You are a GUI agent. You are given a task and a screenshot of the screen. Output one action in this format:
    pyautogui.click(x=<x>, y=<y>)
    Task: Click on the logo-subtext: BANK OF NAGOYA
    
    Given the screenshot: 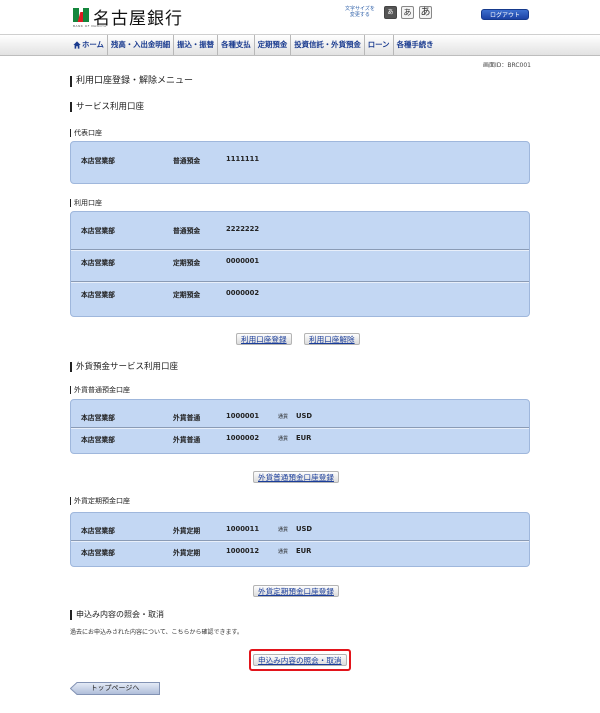 What is the action you would take?
    pyautogui.click(x=90, y=25)
    